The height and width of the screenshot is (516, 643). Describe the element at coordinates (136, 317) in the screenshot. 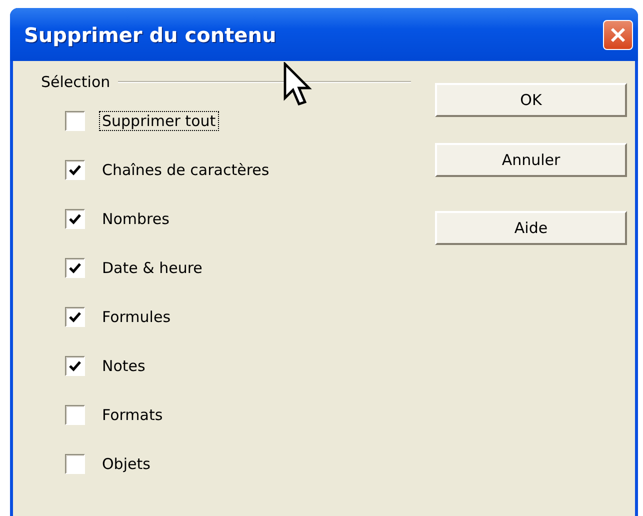

I see `checkbox-label: Formules` at that location.